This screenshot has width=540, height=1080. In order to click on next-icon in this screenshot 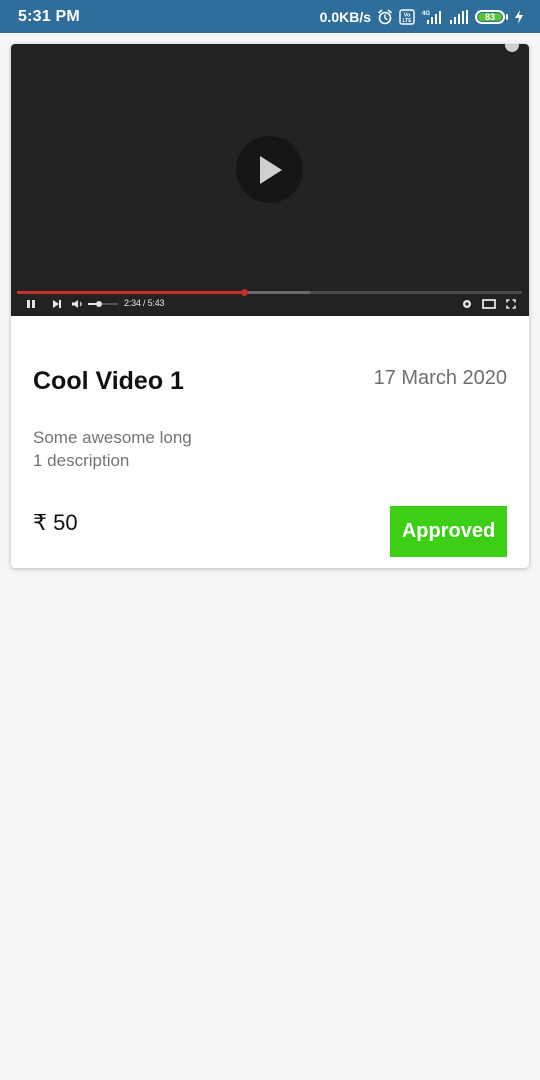, I will do `click(57, 304)`.